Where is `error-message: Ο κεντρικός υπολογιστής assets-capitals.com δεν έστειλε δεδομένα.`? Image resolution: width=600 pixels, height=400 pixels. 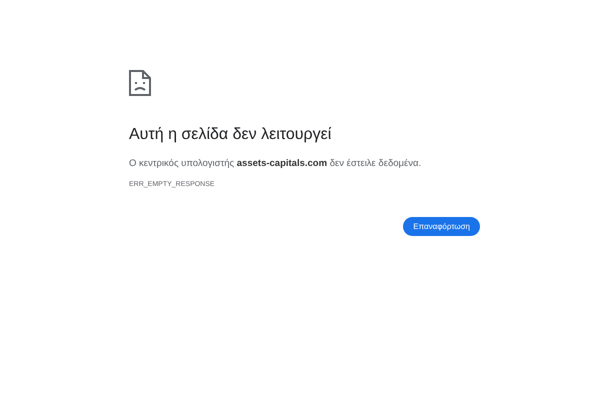
error-message: Ο κεντρικός υπολογιστής assets-capitals.com δεν έστειλε δεδομένα. is located at coordinates (275, 163).